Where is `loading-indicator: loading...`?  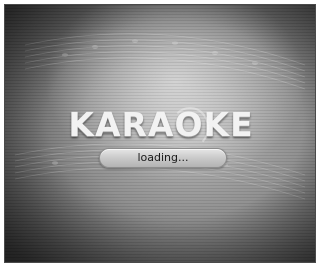
loading-indicator: loading... is located at coordinates (163, 158).